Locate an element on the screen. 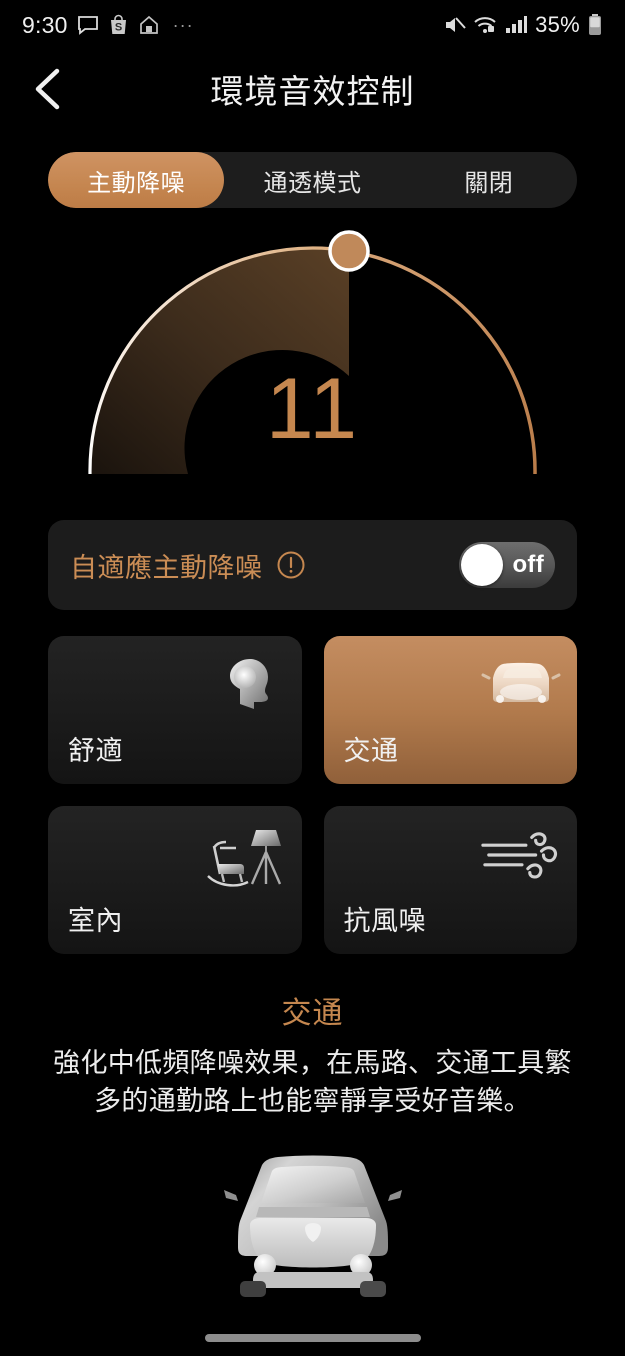 The image size is (625, 1356). mode-card-indoor: 室內 is located at coordinates (175, 880).